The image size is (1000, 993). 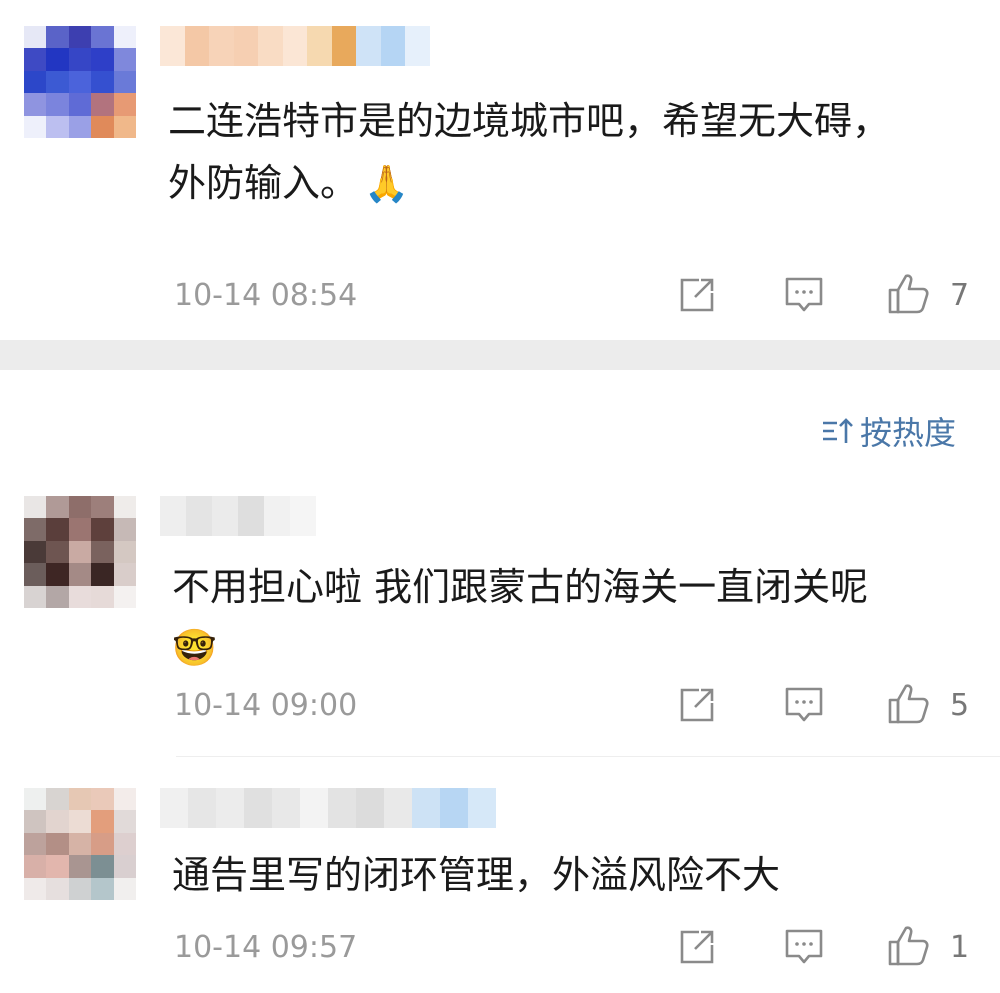 I want to click on nerd-emoji: 🤓, so click(x=194, y=648).